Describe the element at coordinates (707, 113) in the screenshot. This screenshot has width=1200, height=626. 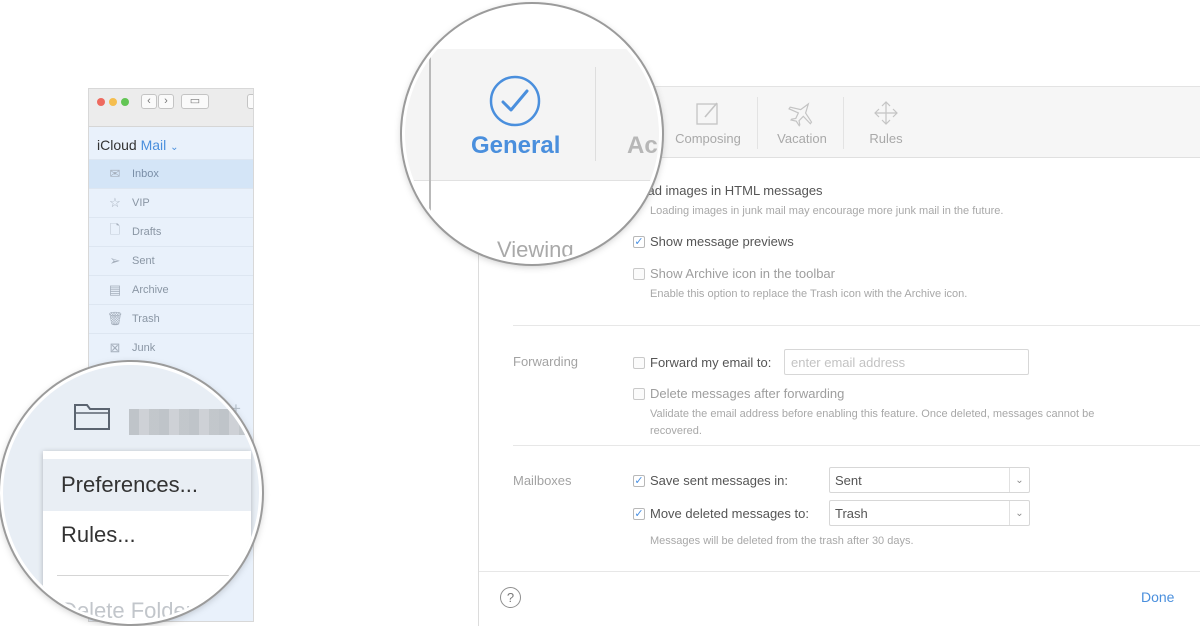
I see `compose-icon` at that location.